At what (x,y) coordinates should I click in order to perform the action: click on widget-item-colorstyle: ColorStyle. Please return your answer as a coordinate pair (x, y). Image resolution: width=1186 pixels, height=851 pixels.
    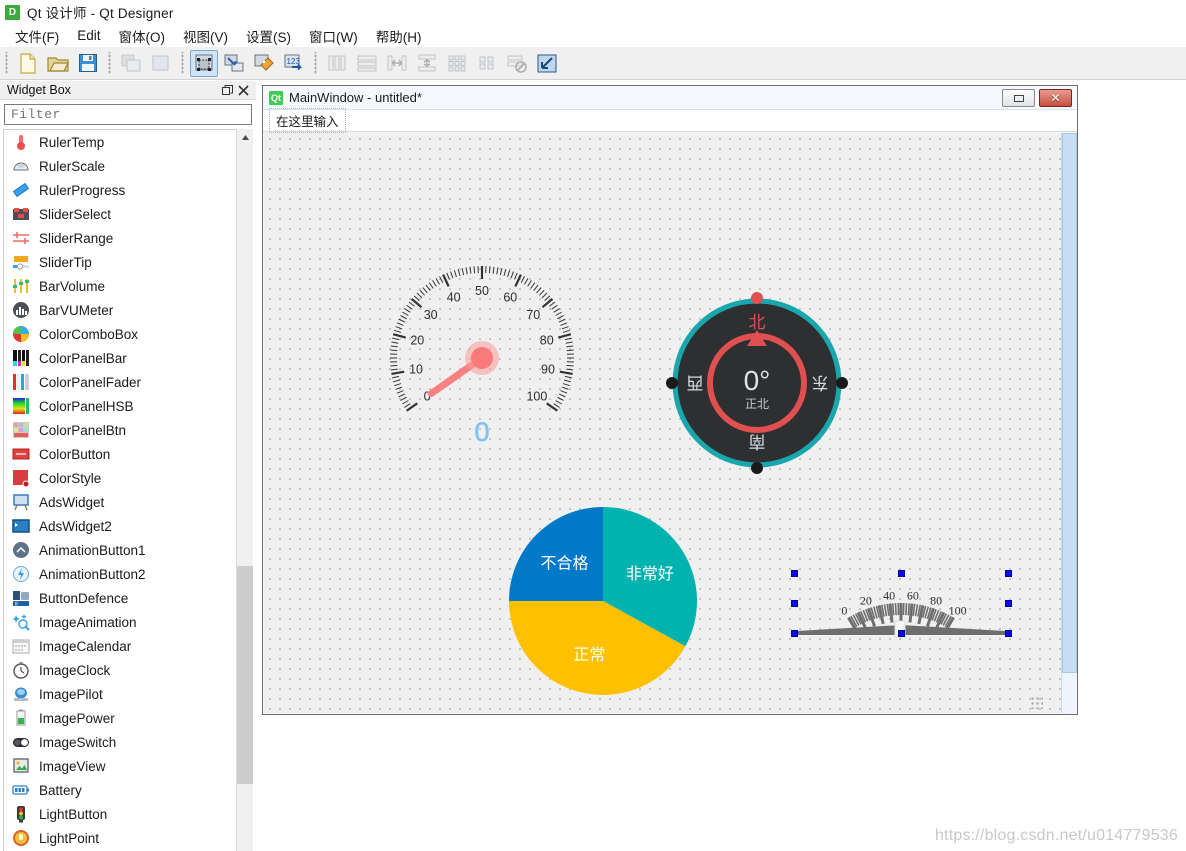
    Looking at the image, I should click on (121, 478).